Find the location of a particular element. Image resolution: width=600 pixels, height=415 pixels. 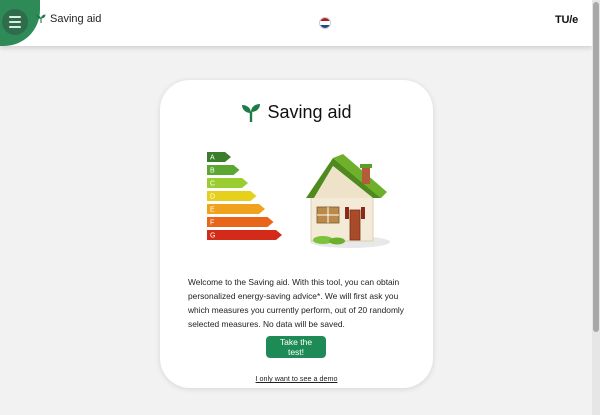

energy-label-letter-c: C is located at coordinates (212, 184).